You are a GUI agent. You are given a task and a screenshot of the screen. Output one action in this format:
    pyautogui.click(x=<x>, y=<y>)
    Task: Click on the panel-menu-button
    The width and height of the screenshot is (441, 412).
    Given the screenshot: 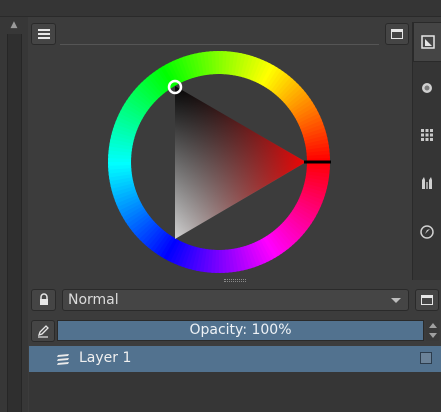 What is the action you would take?
    pyautogui.click(x=43, y=34)
    